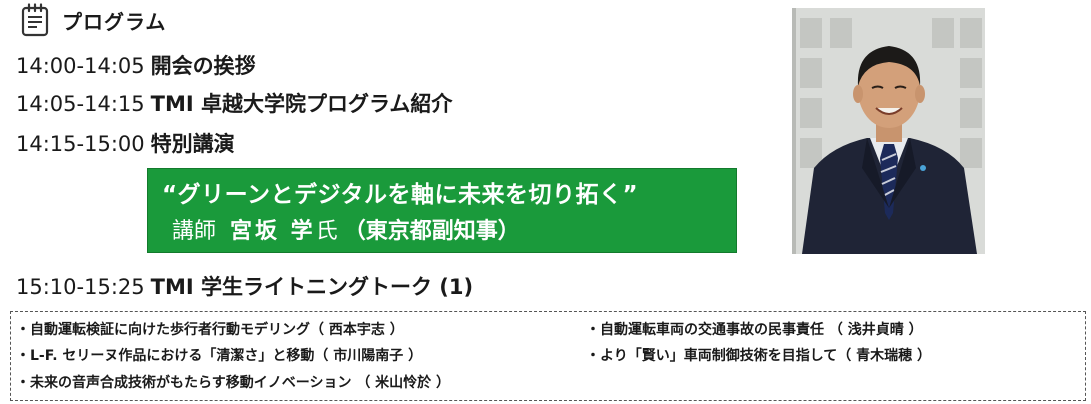 The image size is (1091, 404). I want to click on schedule-time: 14:00-14:05, so click(80, 66).